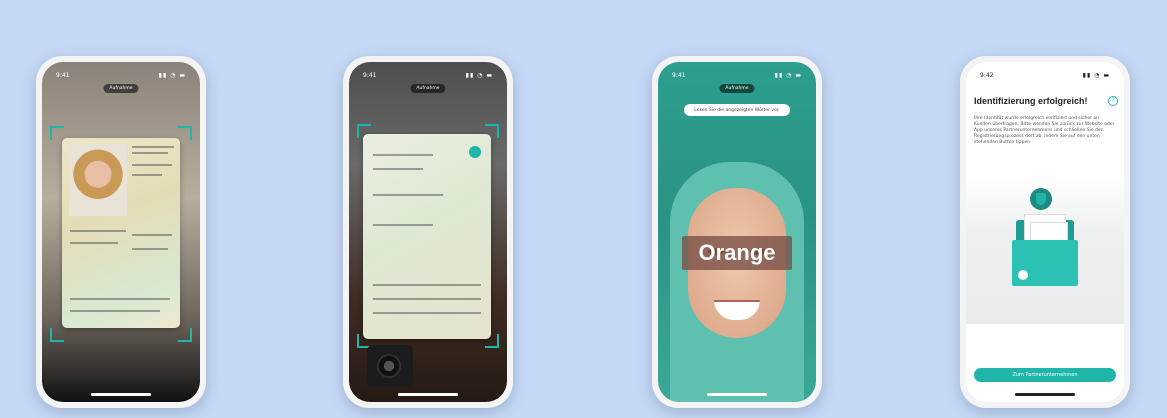 The height and width of the screenshot is (418, 1167). Describe the element at coordinates (737, 110) in the screenshot. I see `instruction-bubble: Lesen Sie die angezeigten Wörter vor.` at that location.